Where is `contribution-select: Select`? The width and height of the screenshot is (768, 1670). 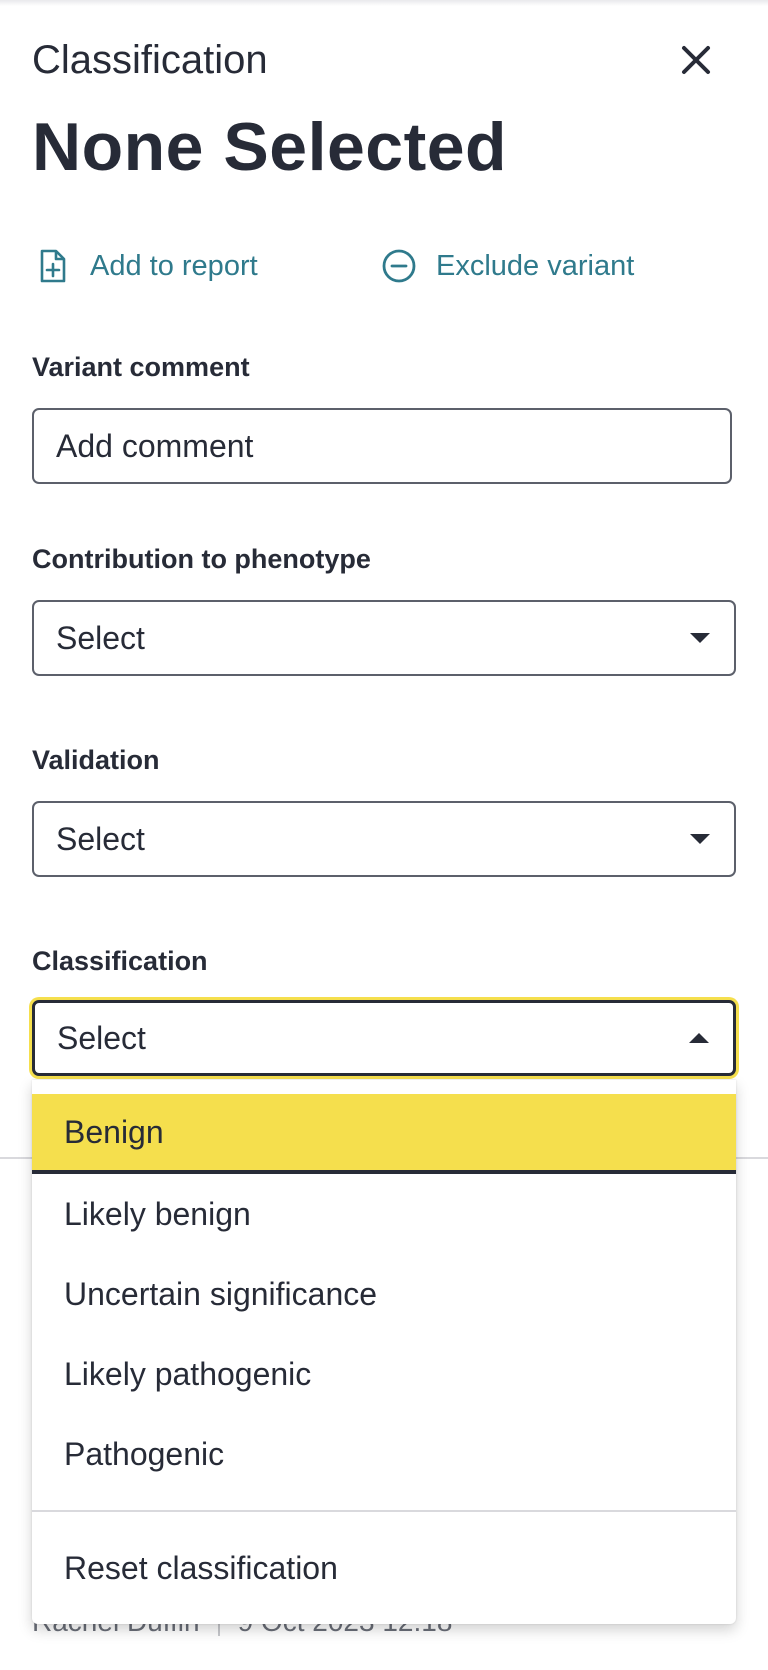 contribution-select: Select is located at coordinates (384, 638).